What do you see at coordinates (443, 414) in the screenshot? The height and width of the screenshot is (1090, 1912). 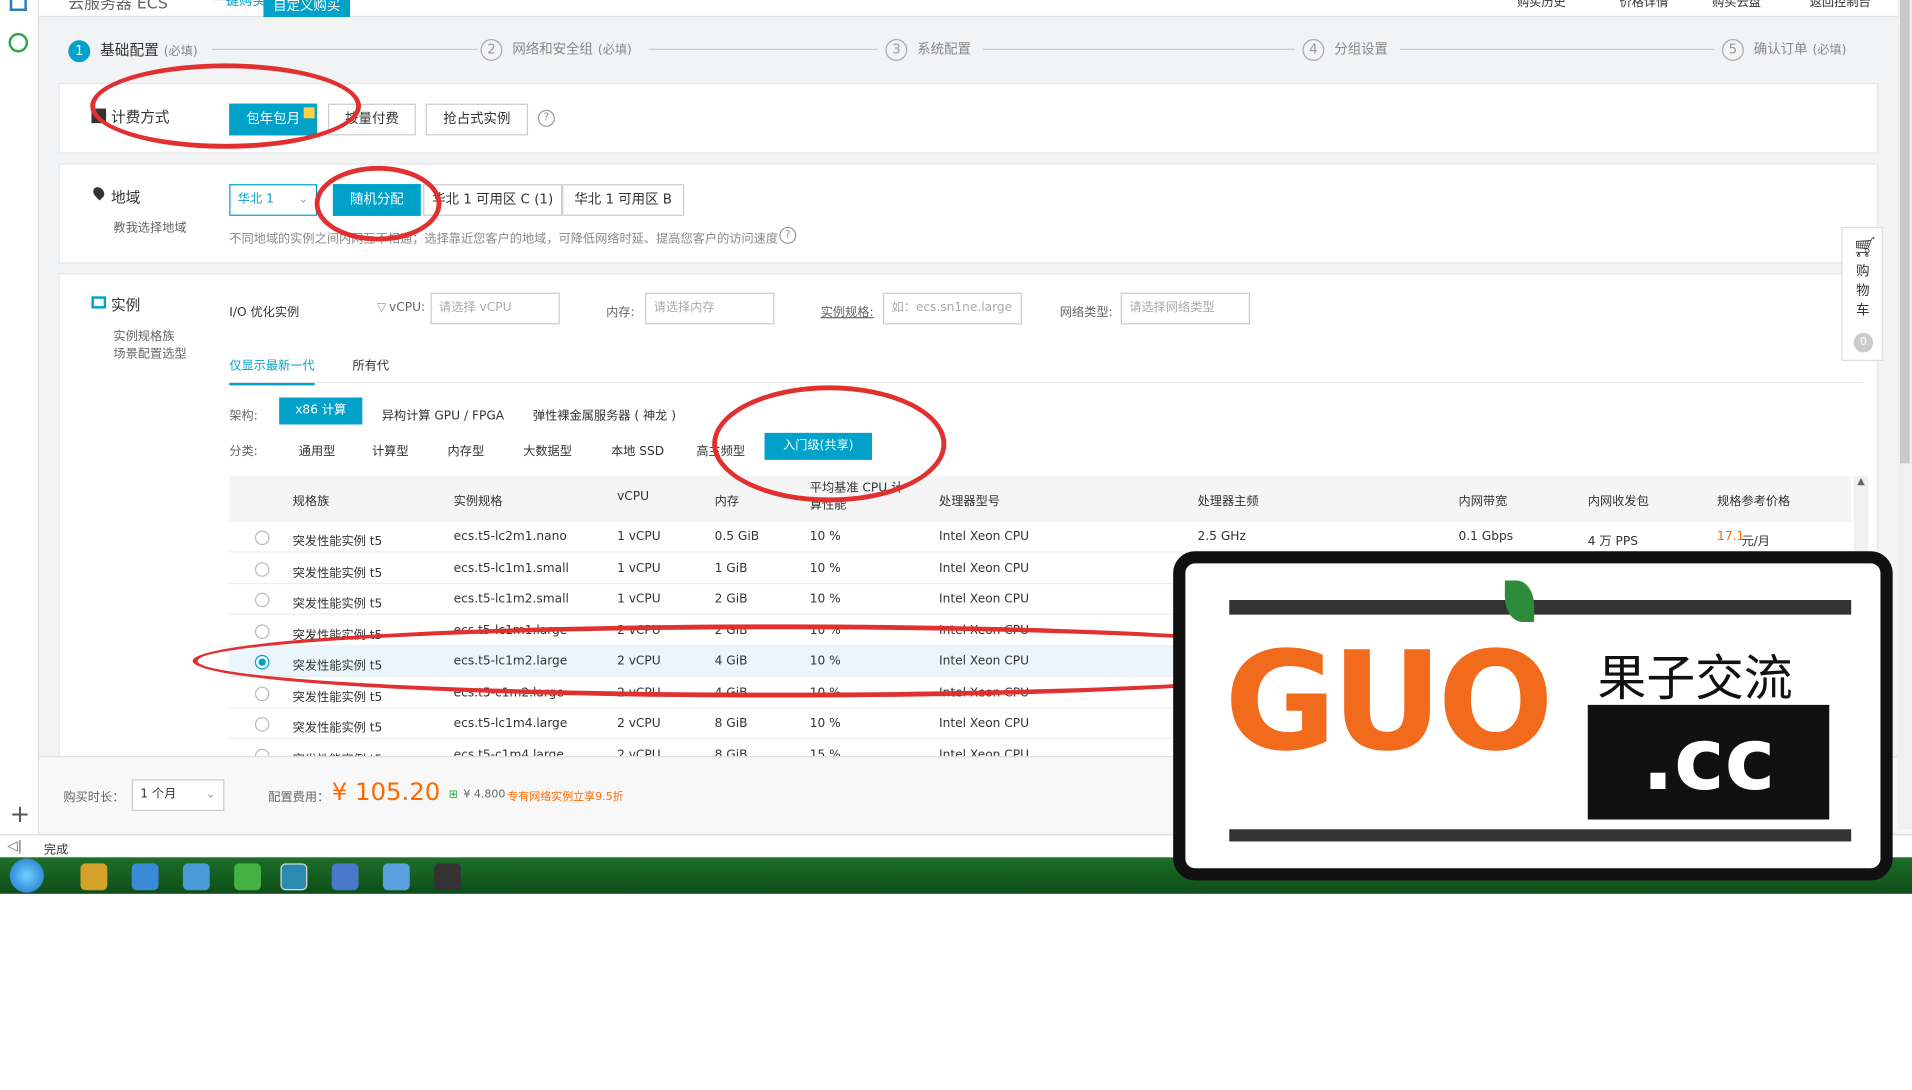 I see `arch-gpu-button: 异构计算 GPU / FPGA` at bounding box center [443, 414].